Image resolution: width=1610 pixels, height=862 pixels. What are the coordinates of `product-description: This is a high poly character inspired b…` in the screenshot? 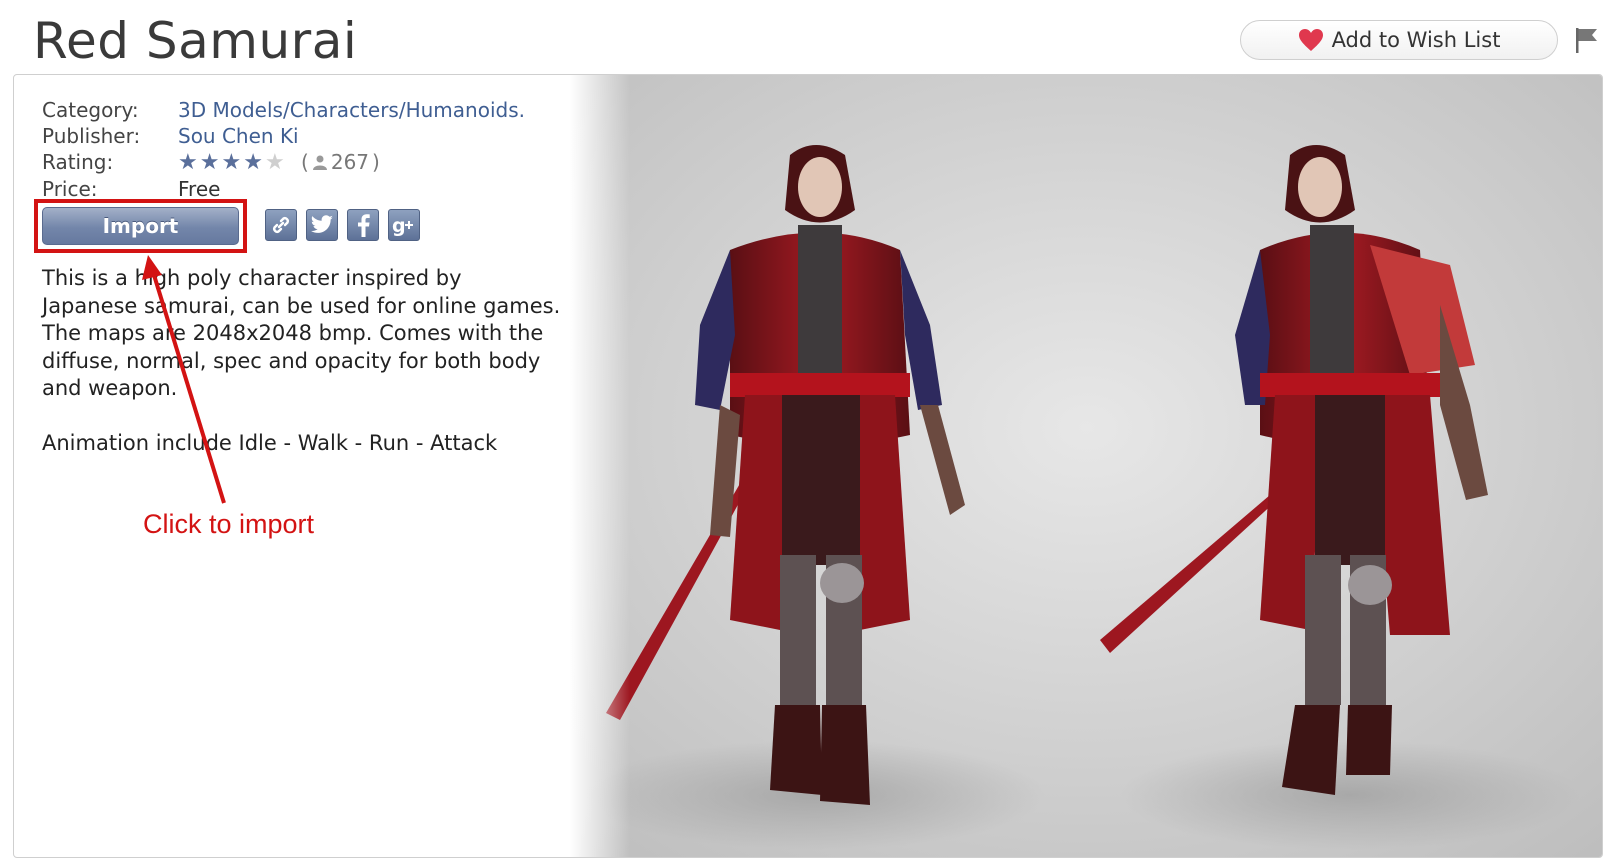 It's located at (302, 361).